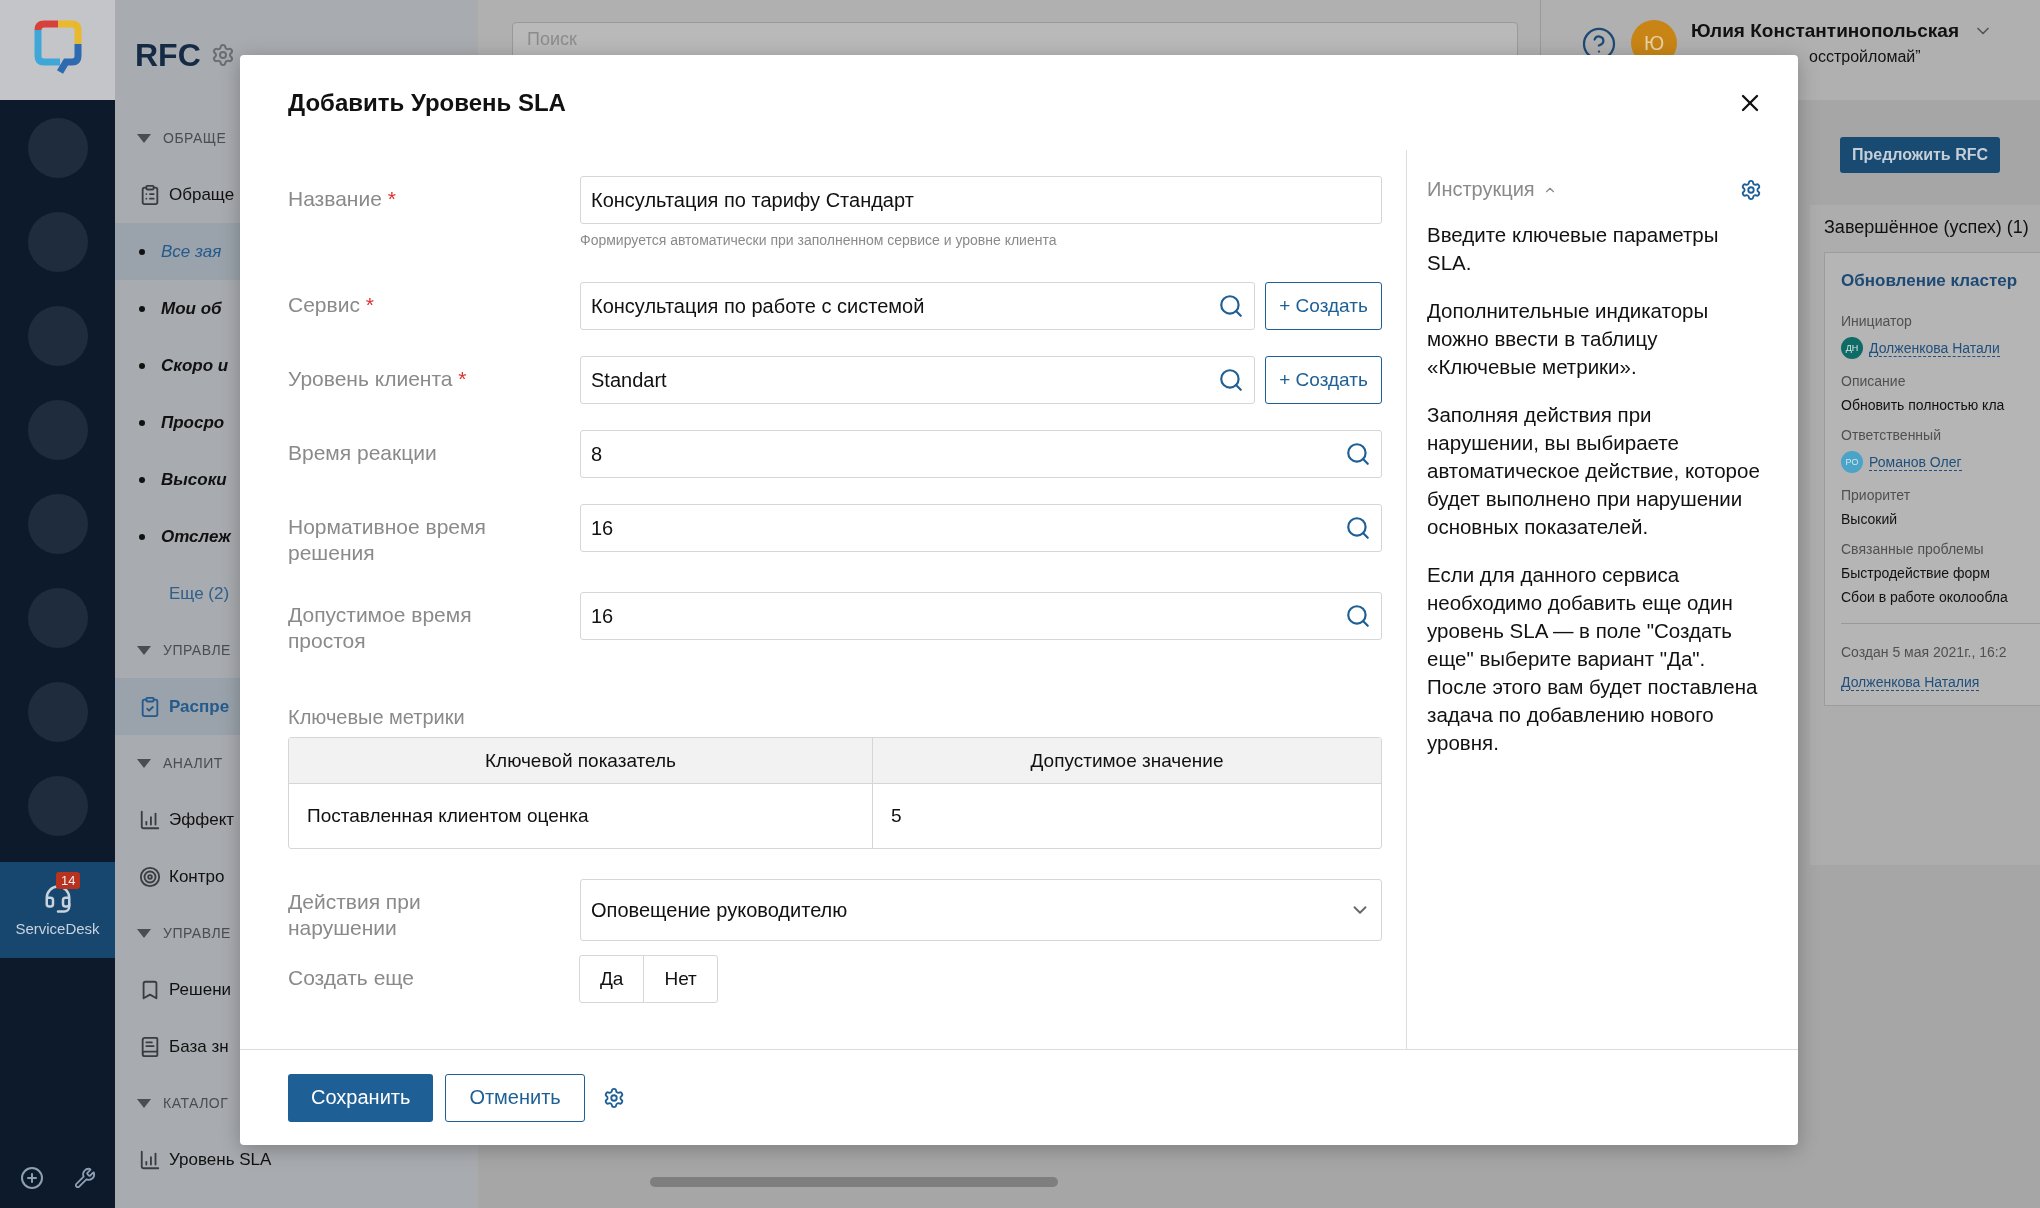 The width and height of the screenshot is (2040, 1208). I want to click on option-button: Нет, so click(680, 979).